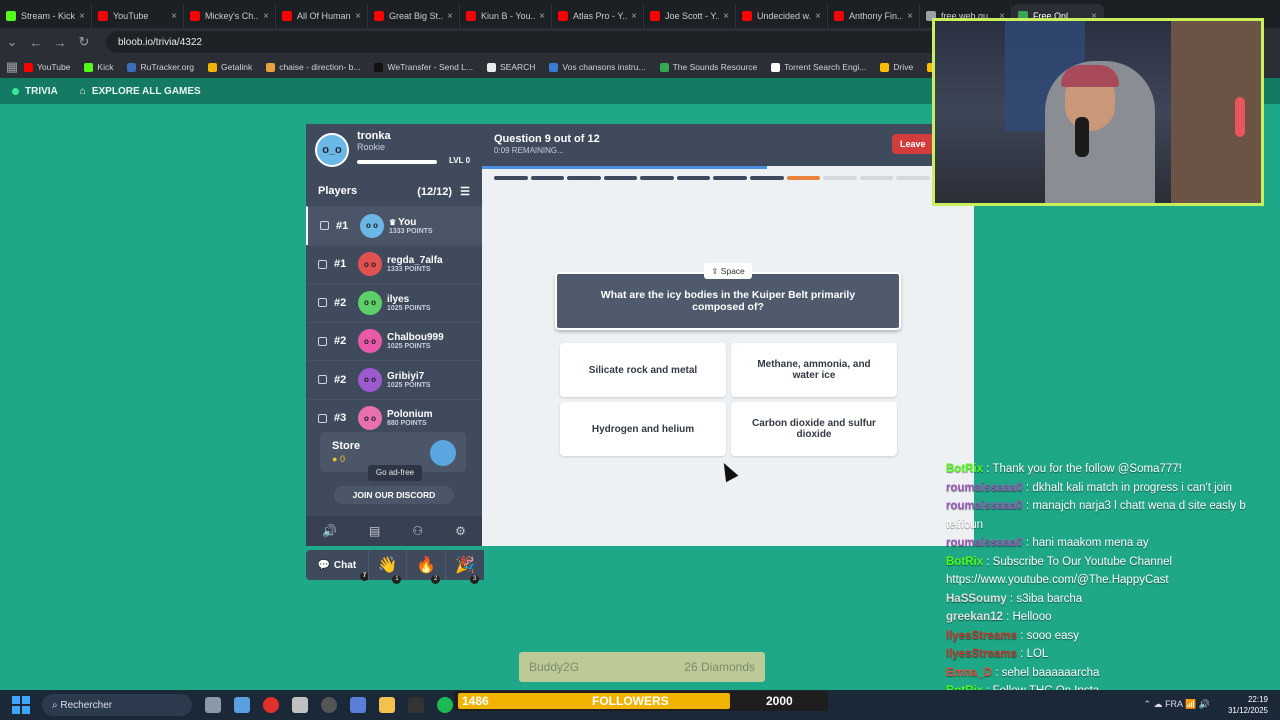 The width and height of the screenshot is (1280, 720). I want to click on player-row: #2 o o Gribiyi7 1025 POINTS, so click(394, 379).